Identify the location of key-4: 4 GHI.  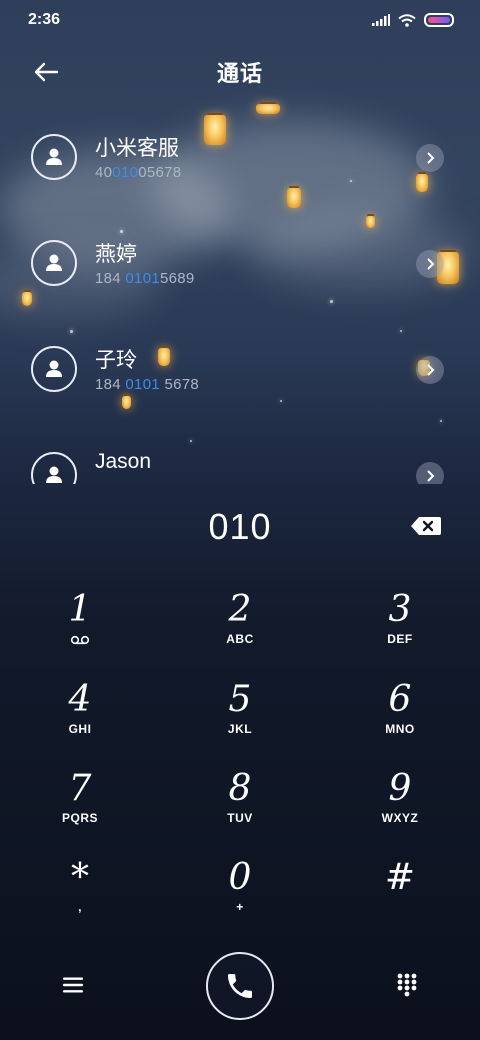
(80, 720).